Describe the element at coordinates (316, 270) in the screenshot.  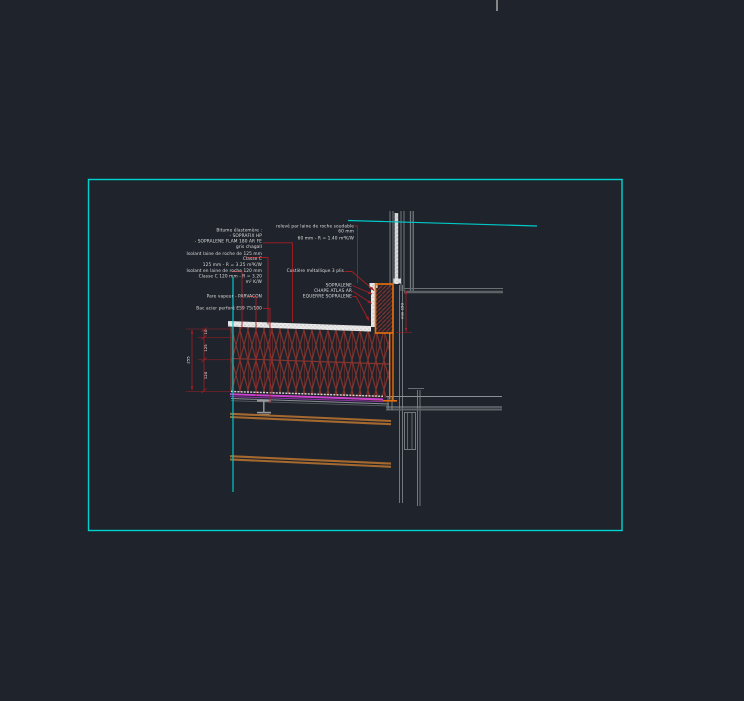
I see `flashing-label: Costière métallique 3 plis` at that location.